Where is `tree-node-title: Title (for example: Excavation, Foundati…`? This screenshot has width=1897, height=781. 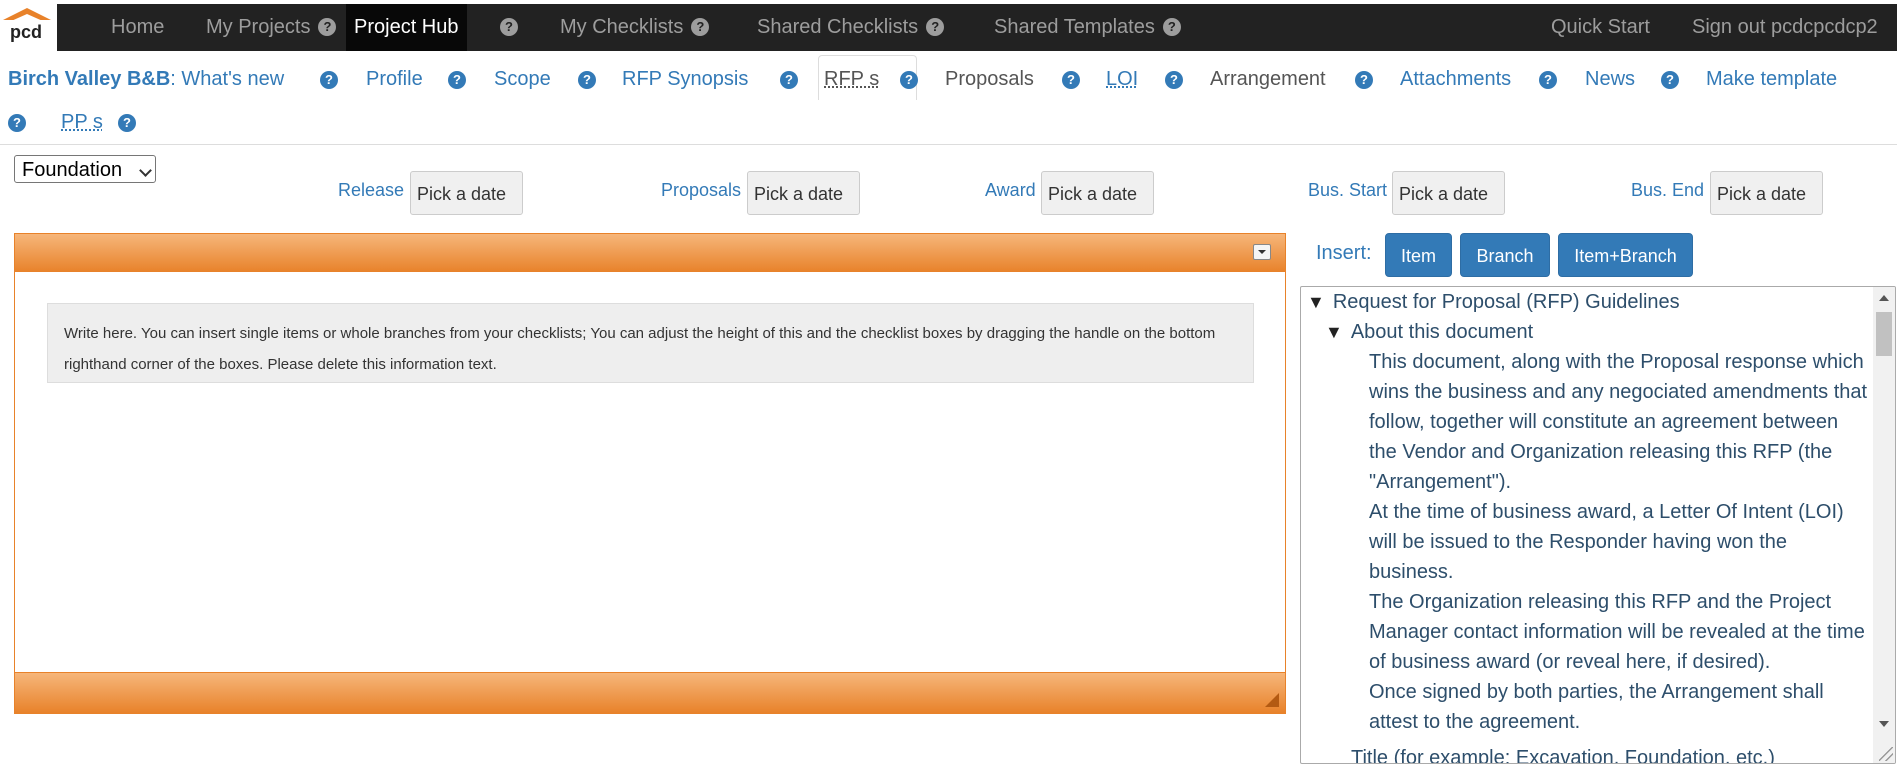 tree-node-title: Title (for example: Excavation, Foundati… is located at coordinates (1563, 755).